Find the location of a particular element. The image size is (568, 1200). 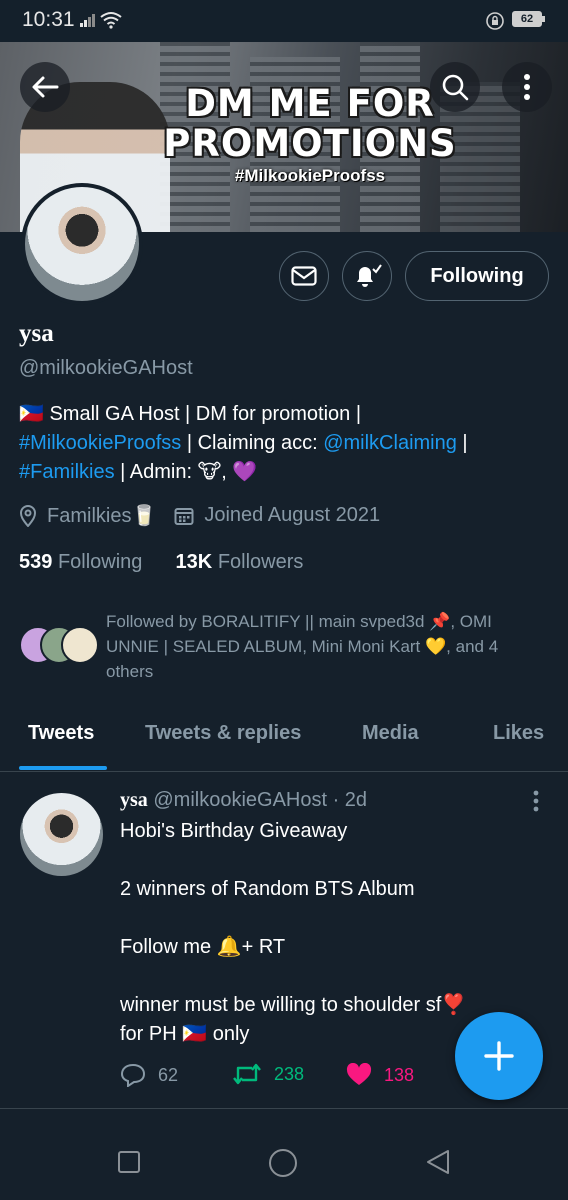

mail-icon is located at coordinates (304, 276).